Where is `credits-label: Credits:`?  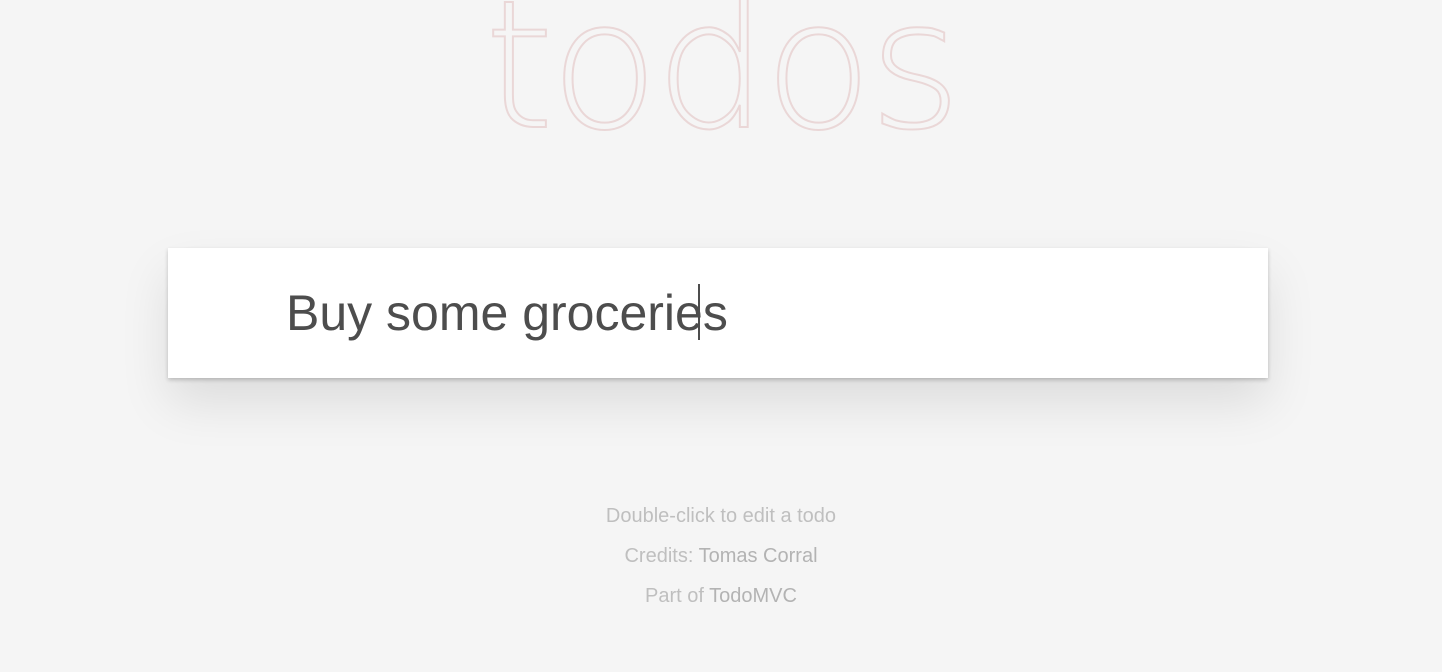
credits-label: Credits: is located at coordinates (661, 556).